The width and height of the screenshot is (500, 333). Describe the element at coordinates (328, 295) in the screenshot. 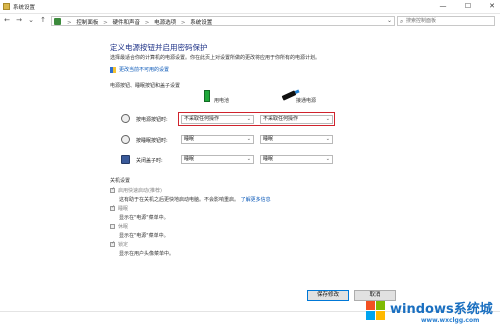

I see `save-changes-button: 保存修改` at that location.